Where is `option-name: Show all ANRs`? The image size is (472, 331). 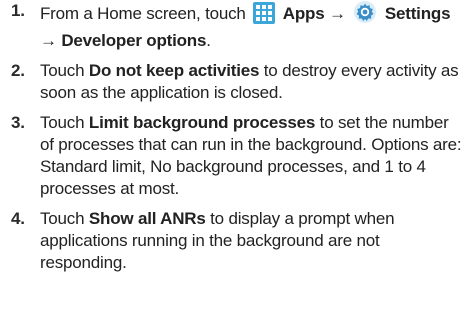 option-name: Show all ANRs is located at coordinates (147, 218).